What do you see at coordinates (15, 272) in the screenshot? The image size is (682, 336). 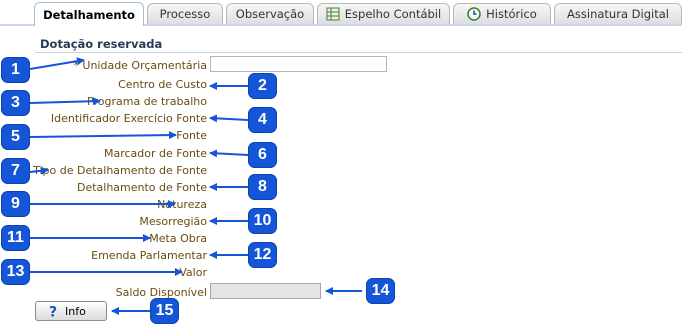 I see `callout-badge-13: 13` at bounding box center [15, 272].